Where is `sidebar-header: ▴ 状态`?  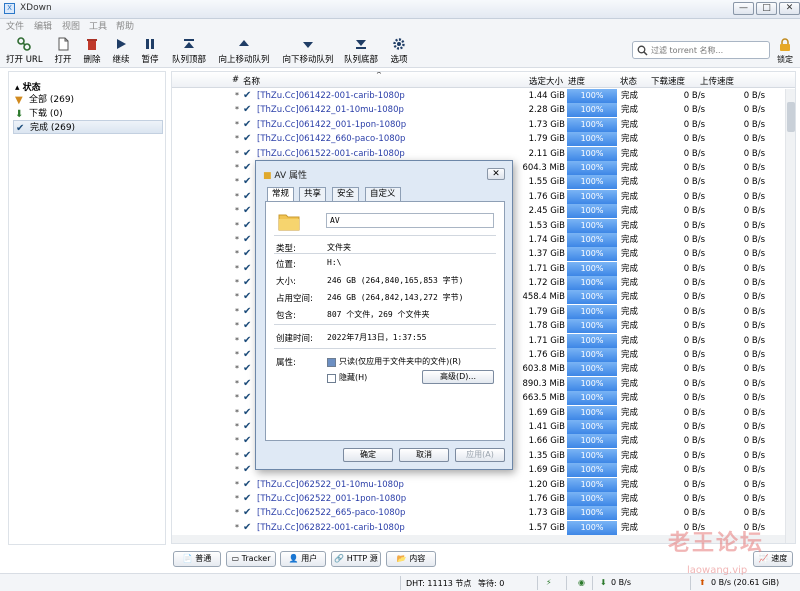 sidebar-header: ▴ 状态 is located at coordinates (28, 88).